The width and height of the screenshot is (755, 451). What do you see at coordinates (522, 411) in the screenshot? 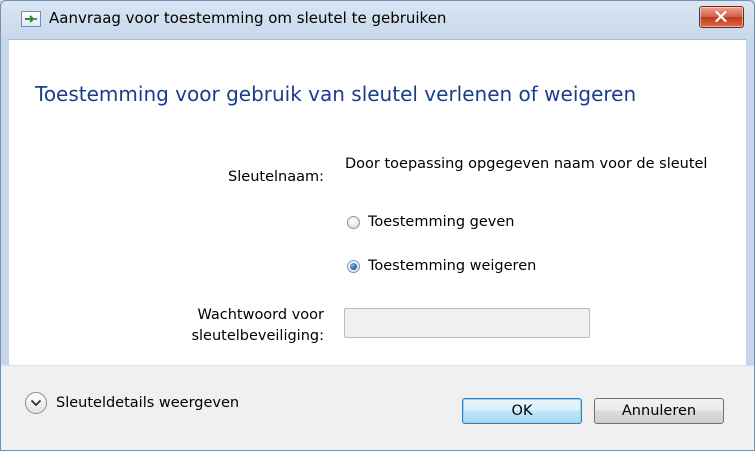
I see `ok-button: OK` at bounding box center [522, 411].